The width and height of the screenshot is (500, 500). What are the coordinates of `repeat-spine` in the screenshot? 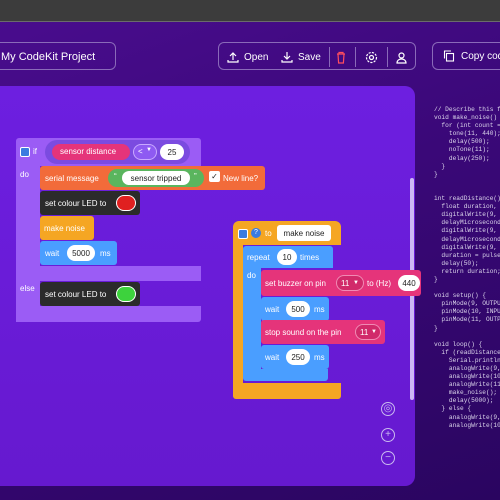 It's located at (252, 320).